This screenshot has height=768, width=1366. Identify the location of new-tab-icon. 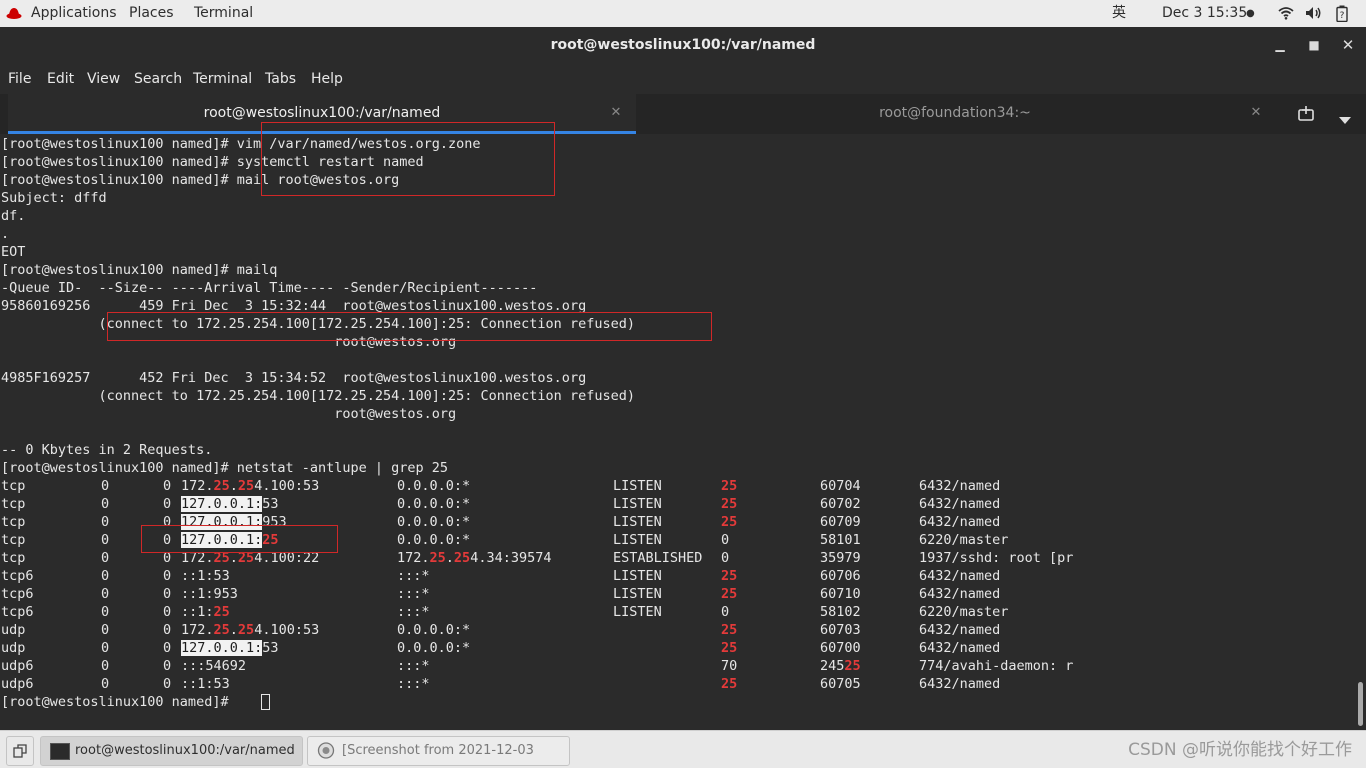
(1306, 116).